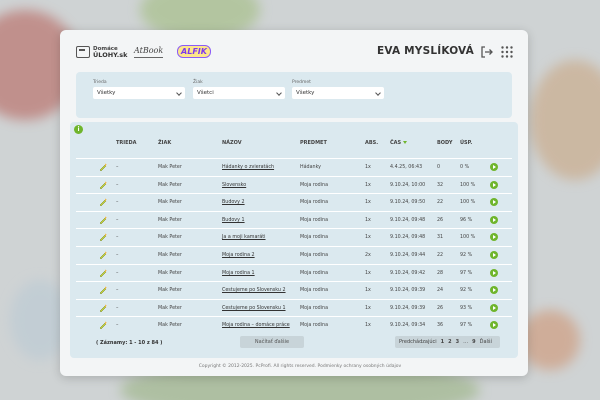 The width and height of the screenshot is (600, 400). Describe the element at coordinates (129, 343) in the screenshot. I see `records-count: ( Záznamy: 1 - 10 z 84 )` at that location.